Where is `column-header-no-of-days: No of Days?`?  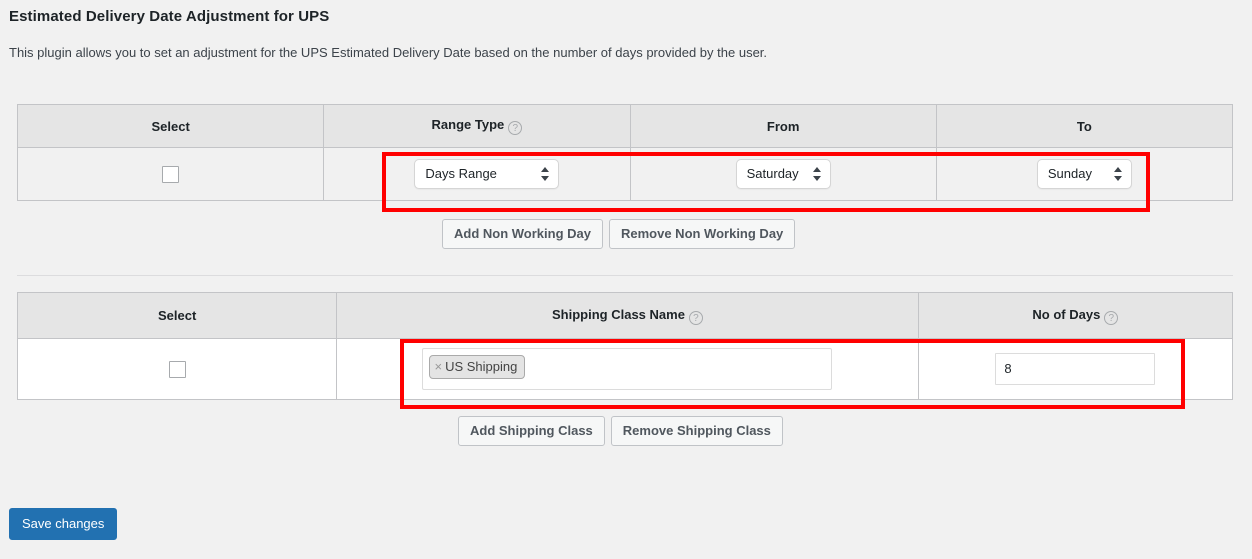
column-header-no-of-days: No of Days? is located at coordinates (1075, 315).